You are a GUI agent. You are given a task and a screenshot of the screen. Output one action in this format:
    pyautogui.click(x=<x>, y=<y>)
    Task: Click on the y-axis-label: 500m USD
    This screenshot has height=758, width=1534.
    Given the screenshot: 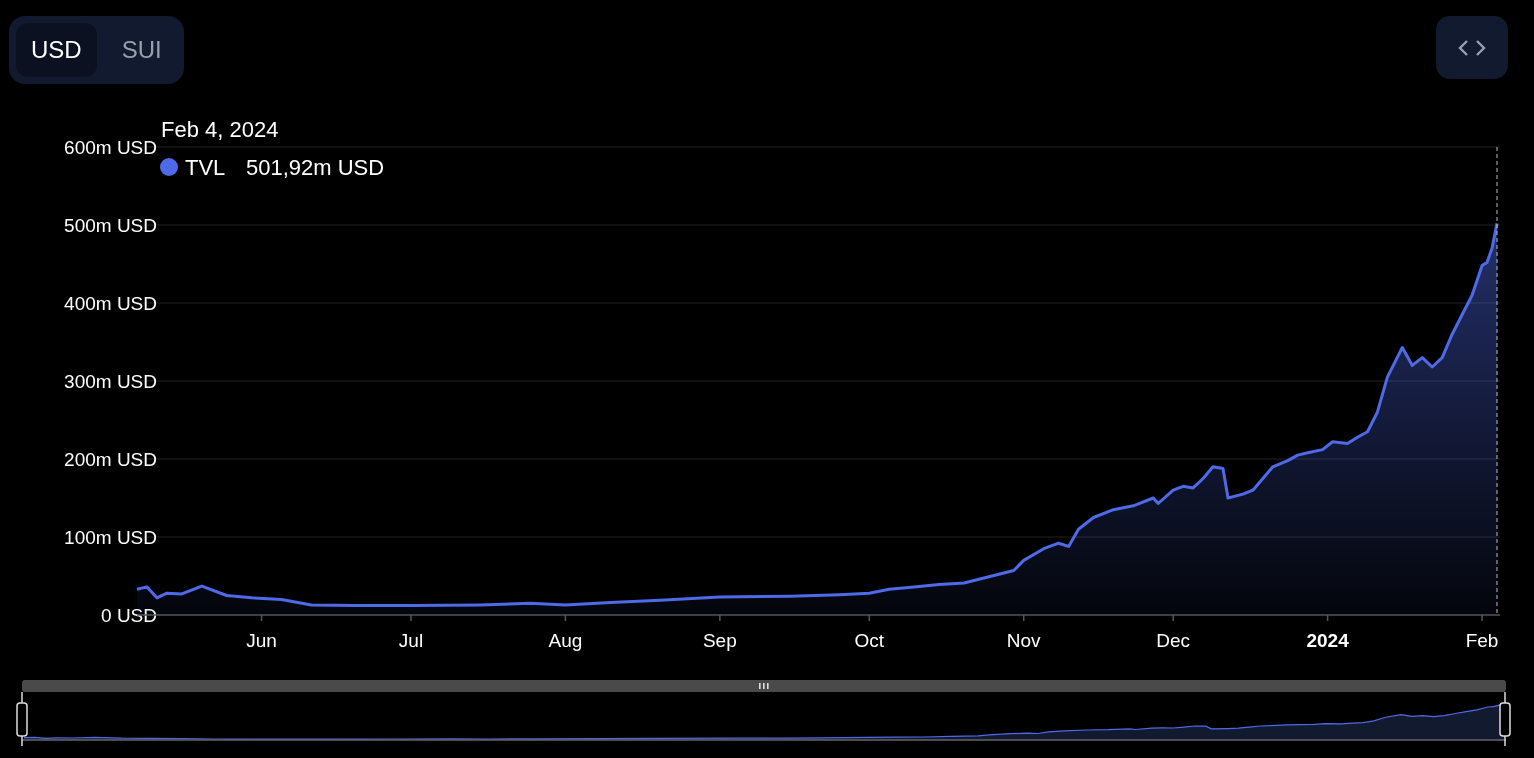 What is the action you would take?
    pyautogui.click(x=110, y=225)
    